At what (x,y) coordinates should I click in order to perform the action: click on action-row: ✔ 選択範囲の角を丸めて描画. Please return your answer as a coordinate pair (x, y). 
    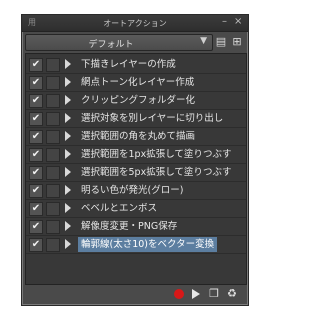
    Looking at the image, I should click on (136, 136).